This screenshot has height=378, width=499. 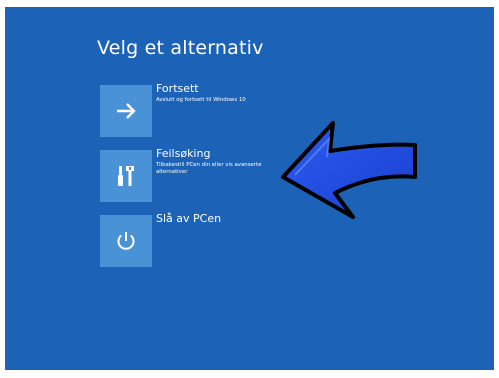 I want to click on option-title: Slå av PCen, so click(x=189, y=218).